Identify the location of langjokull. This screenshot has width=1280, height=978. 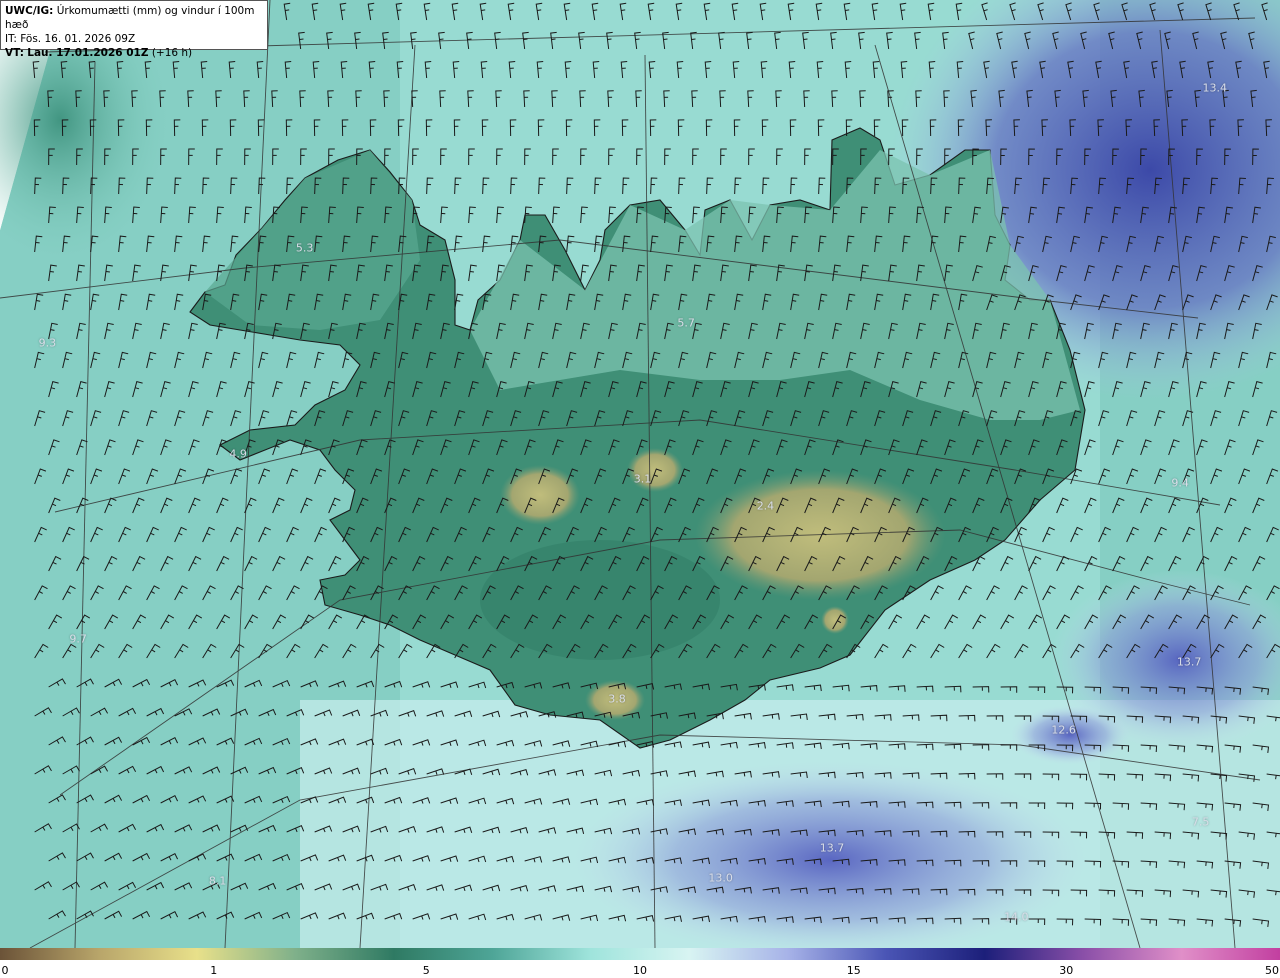
(540, 495).